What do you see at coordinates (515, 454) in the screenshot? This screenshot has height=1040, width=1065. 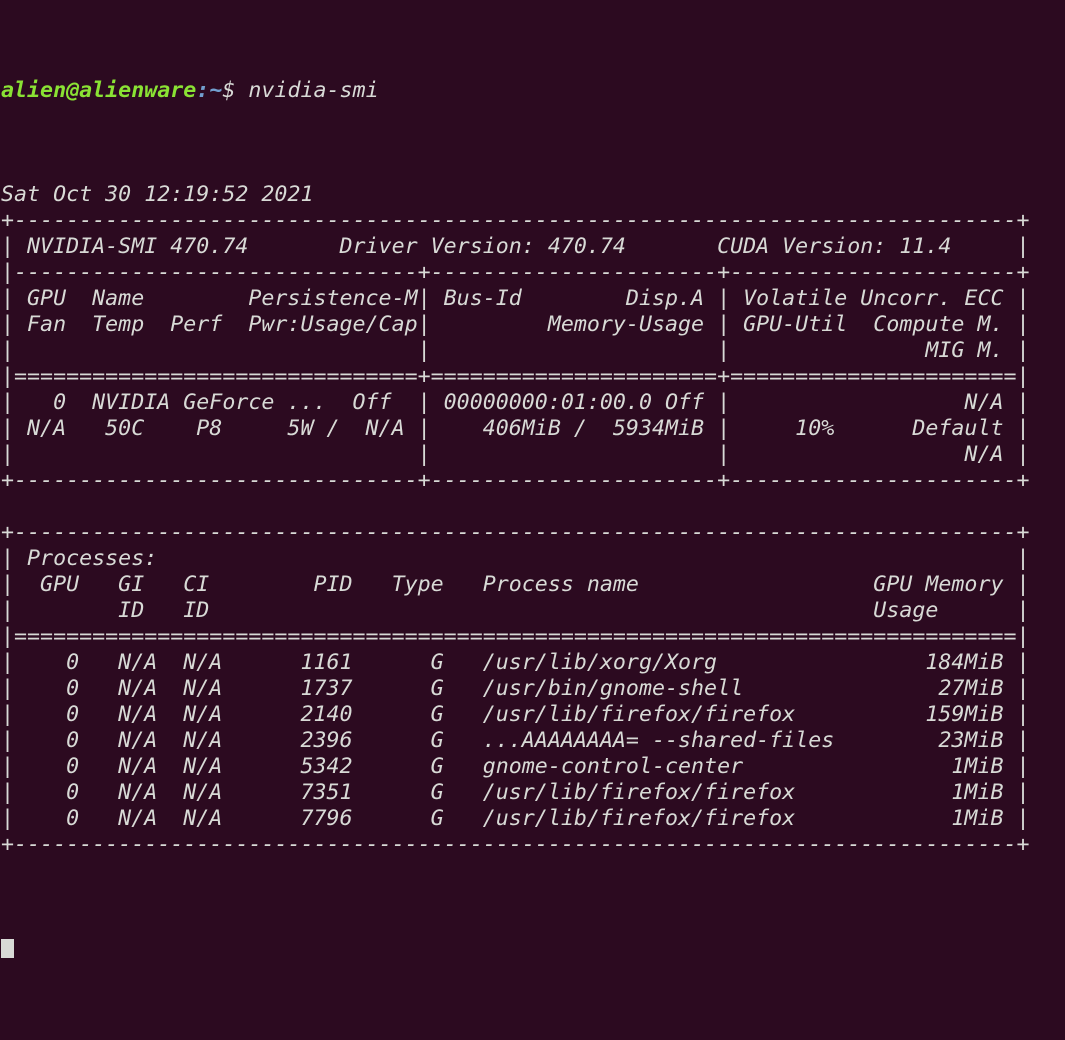 I see `terminal-output-line: | | | N/A |` at bounding box center [515, 454].